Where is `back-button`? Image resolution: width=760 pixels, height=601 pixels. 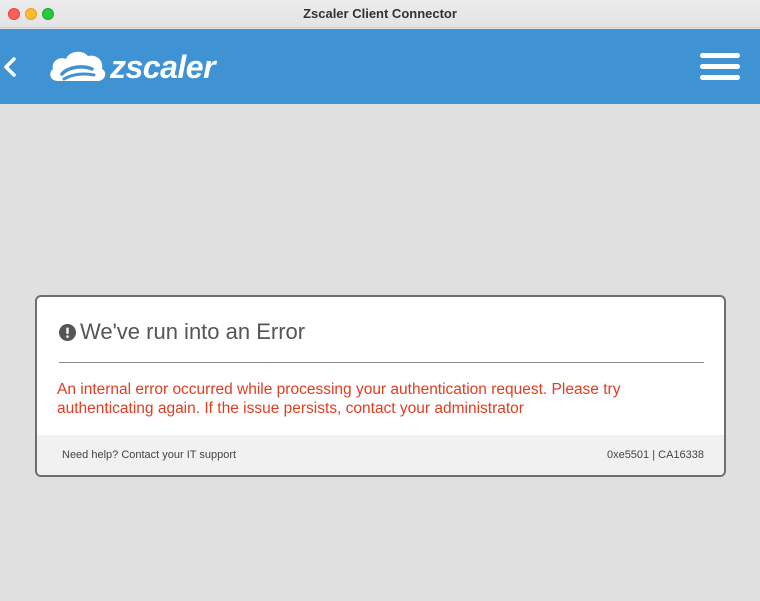 back-button is located at coordinates (10, 67).